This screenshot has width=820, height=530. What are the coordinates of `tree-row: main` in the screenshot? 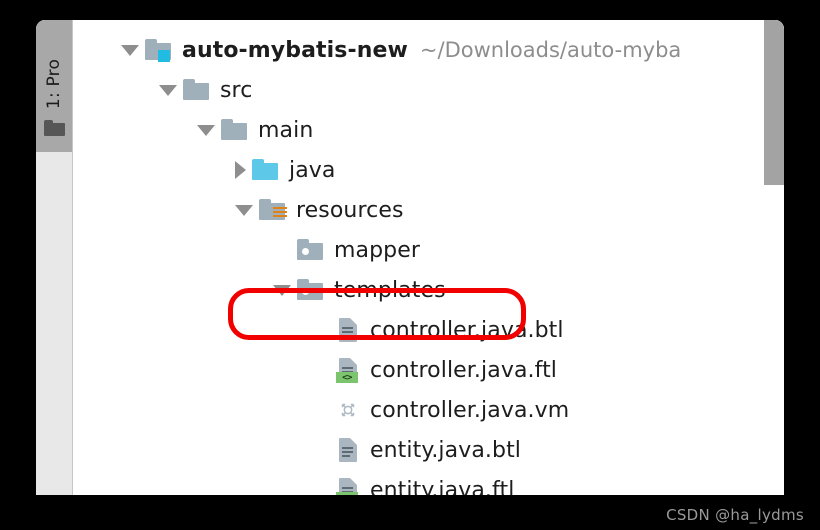 It's located at (428, 130).